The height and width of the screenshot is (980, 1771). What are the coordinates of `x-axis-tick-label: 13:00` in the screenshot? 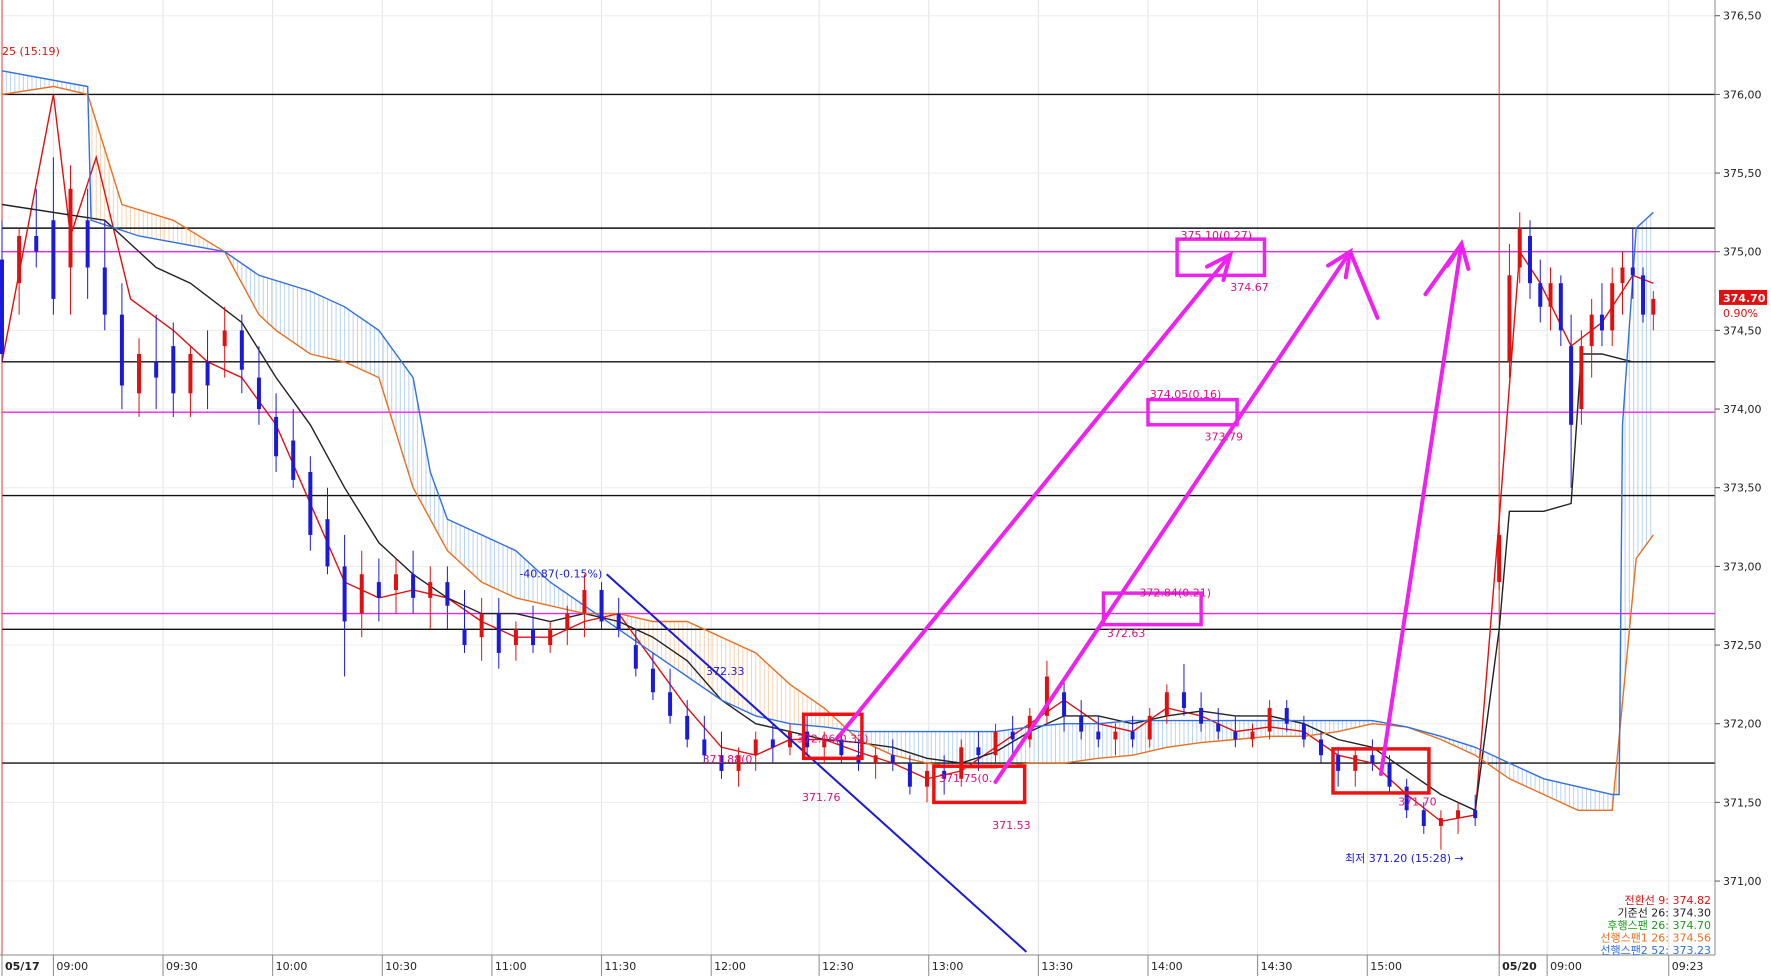 It's located at (948, 966).